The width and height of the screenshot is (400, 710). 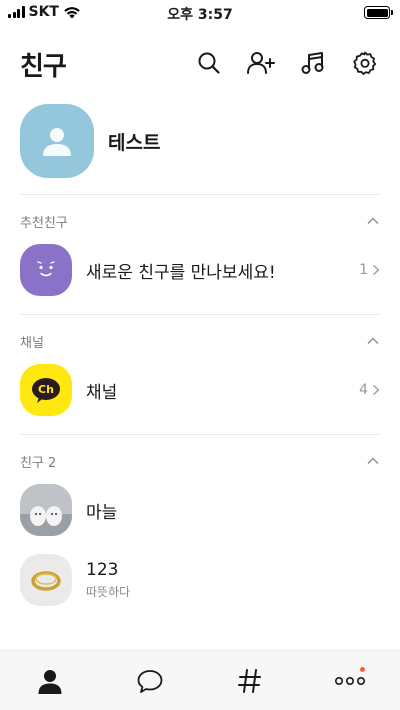 I want to click on friend-status-message: 따뜻하다, so click(x=108, y=592).